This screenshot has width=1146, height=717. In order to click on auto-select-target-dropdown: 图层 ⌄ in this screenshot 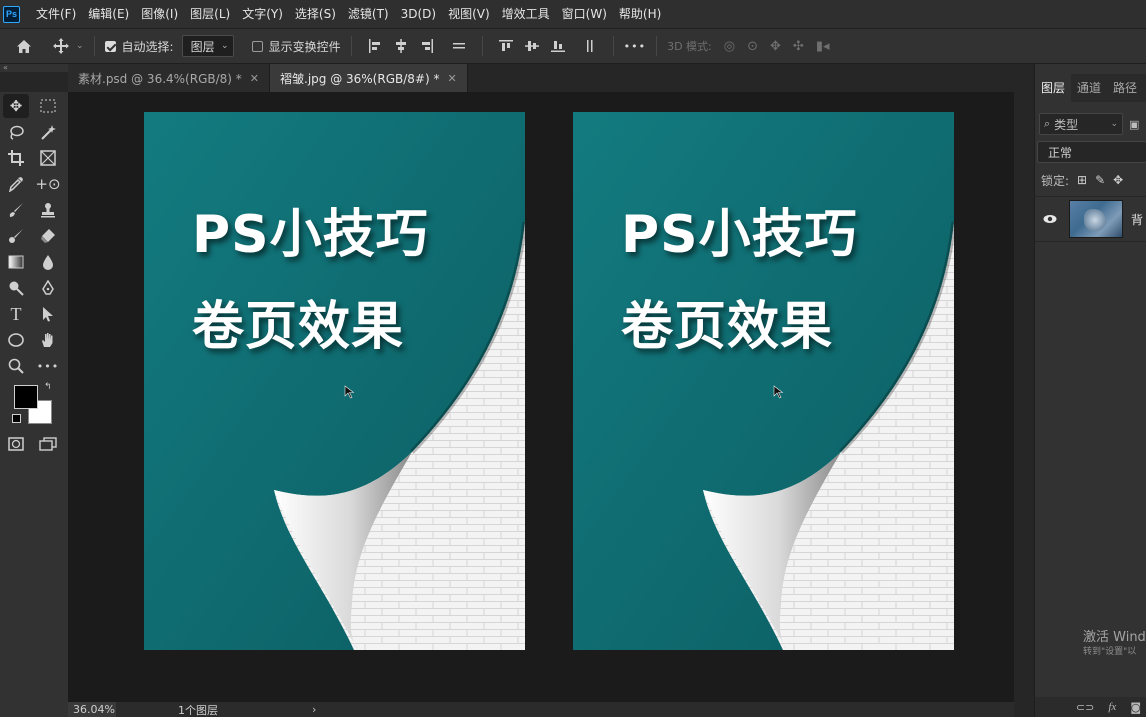, I will do `click(207, 46)`.